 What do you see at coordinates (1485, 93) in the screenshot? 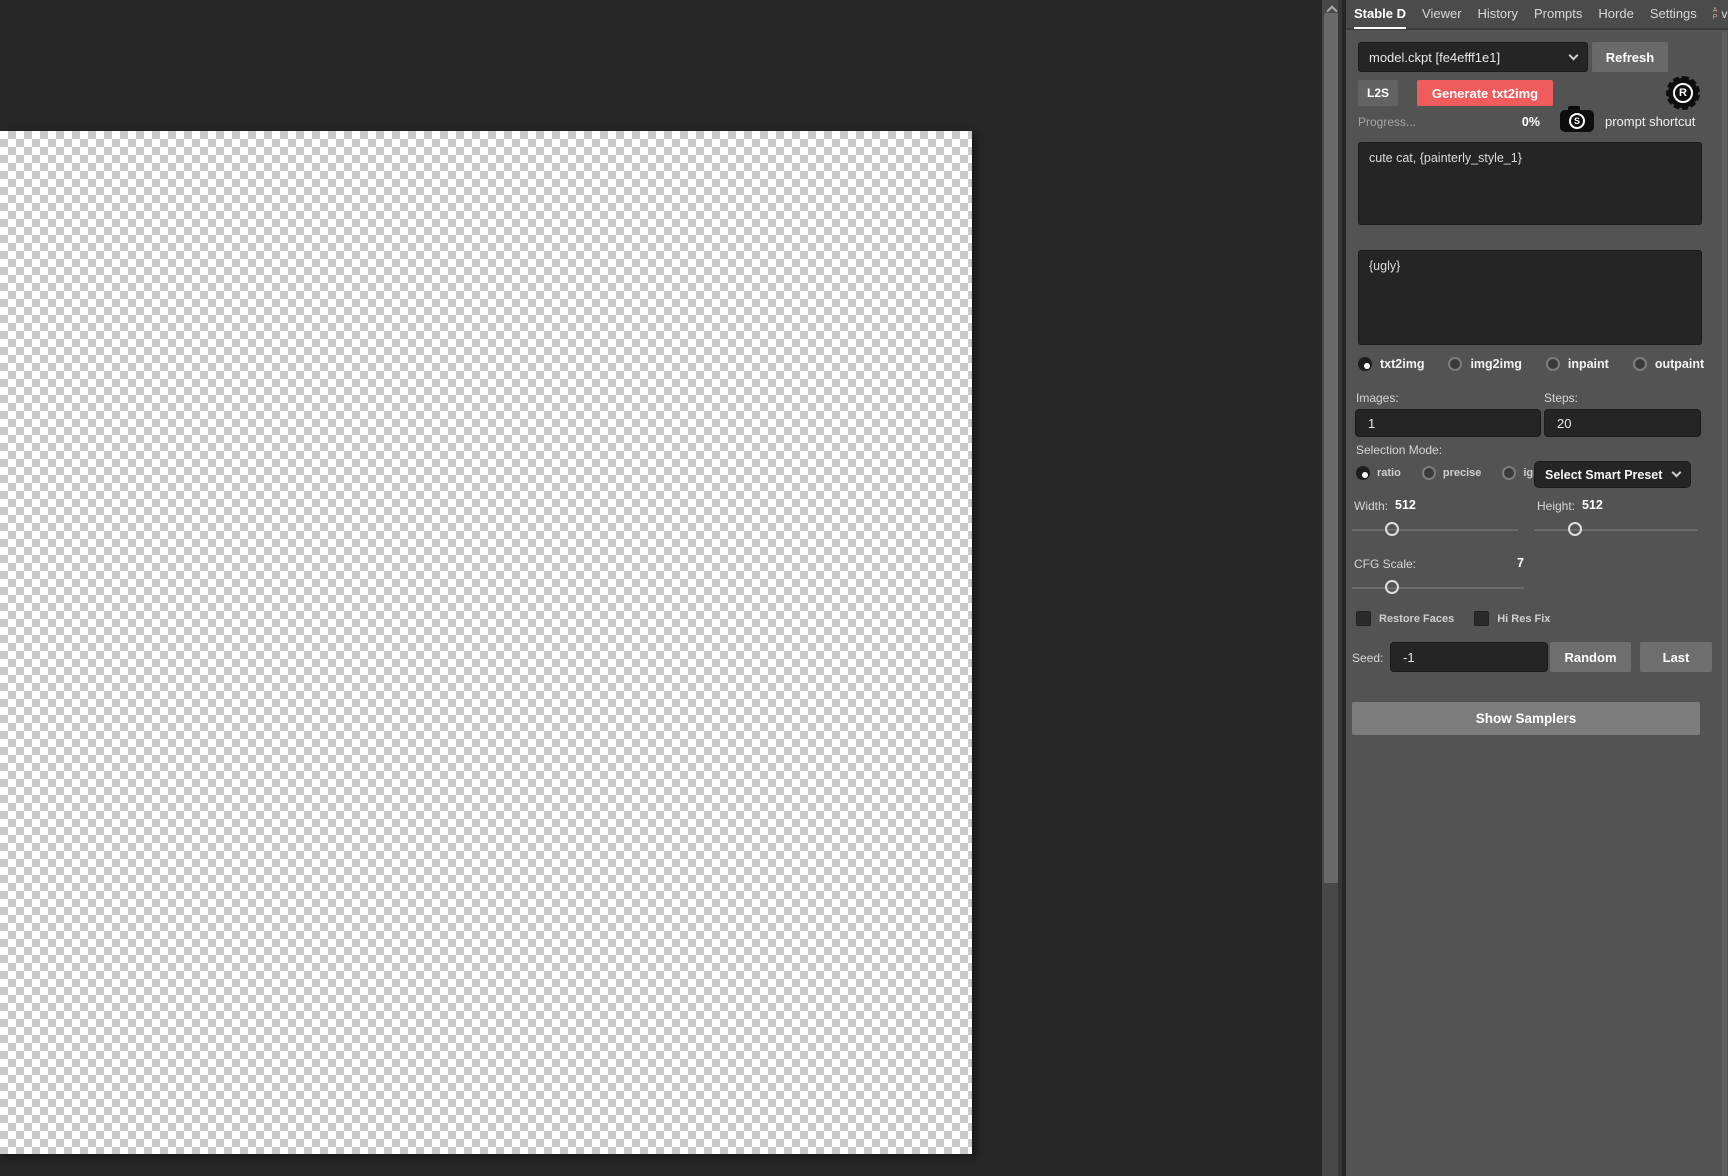
I see `generate-txt2img-button: Generate txt2img` at bounding box center [1485, 93].